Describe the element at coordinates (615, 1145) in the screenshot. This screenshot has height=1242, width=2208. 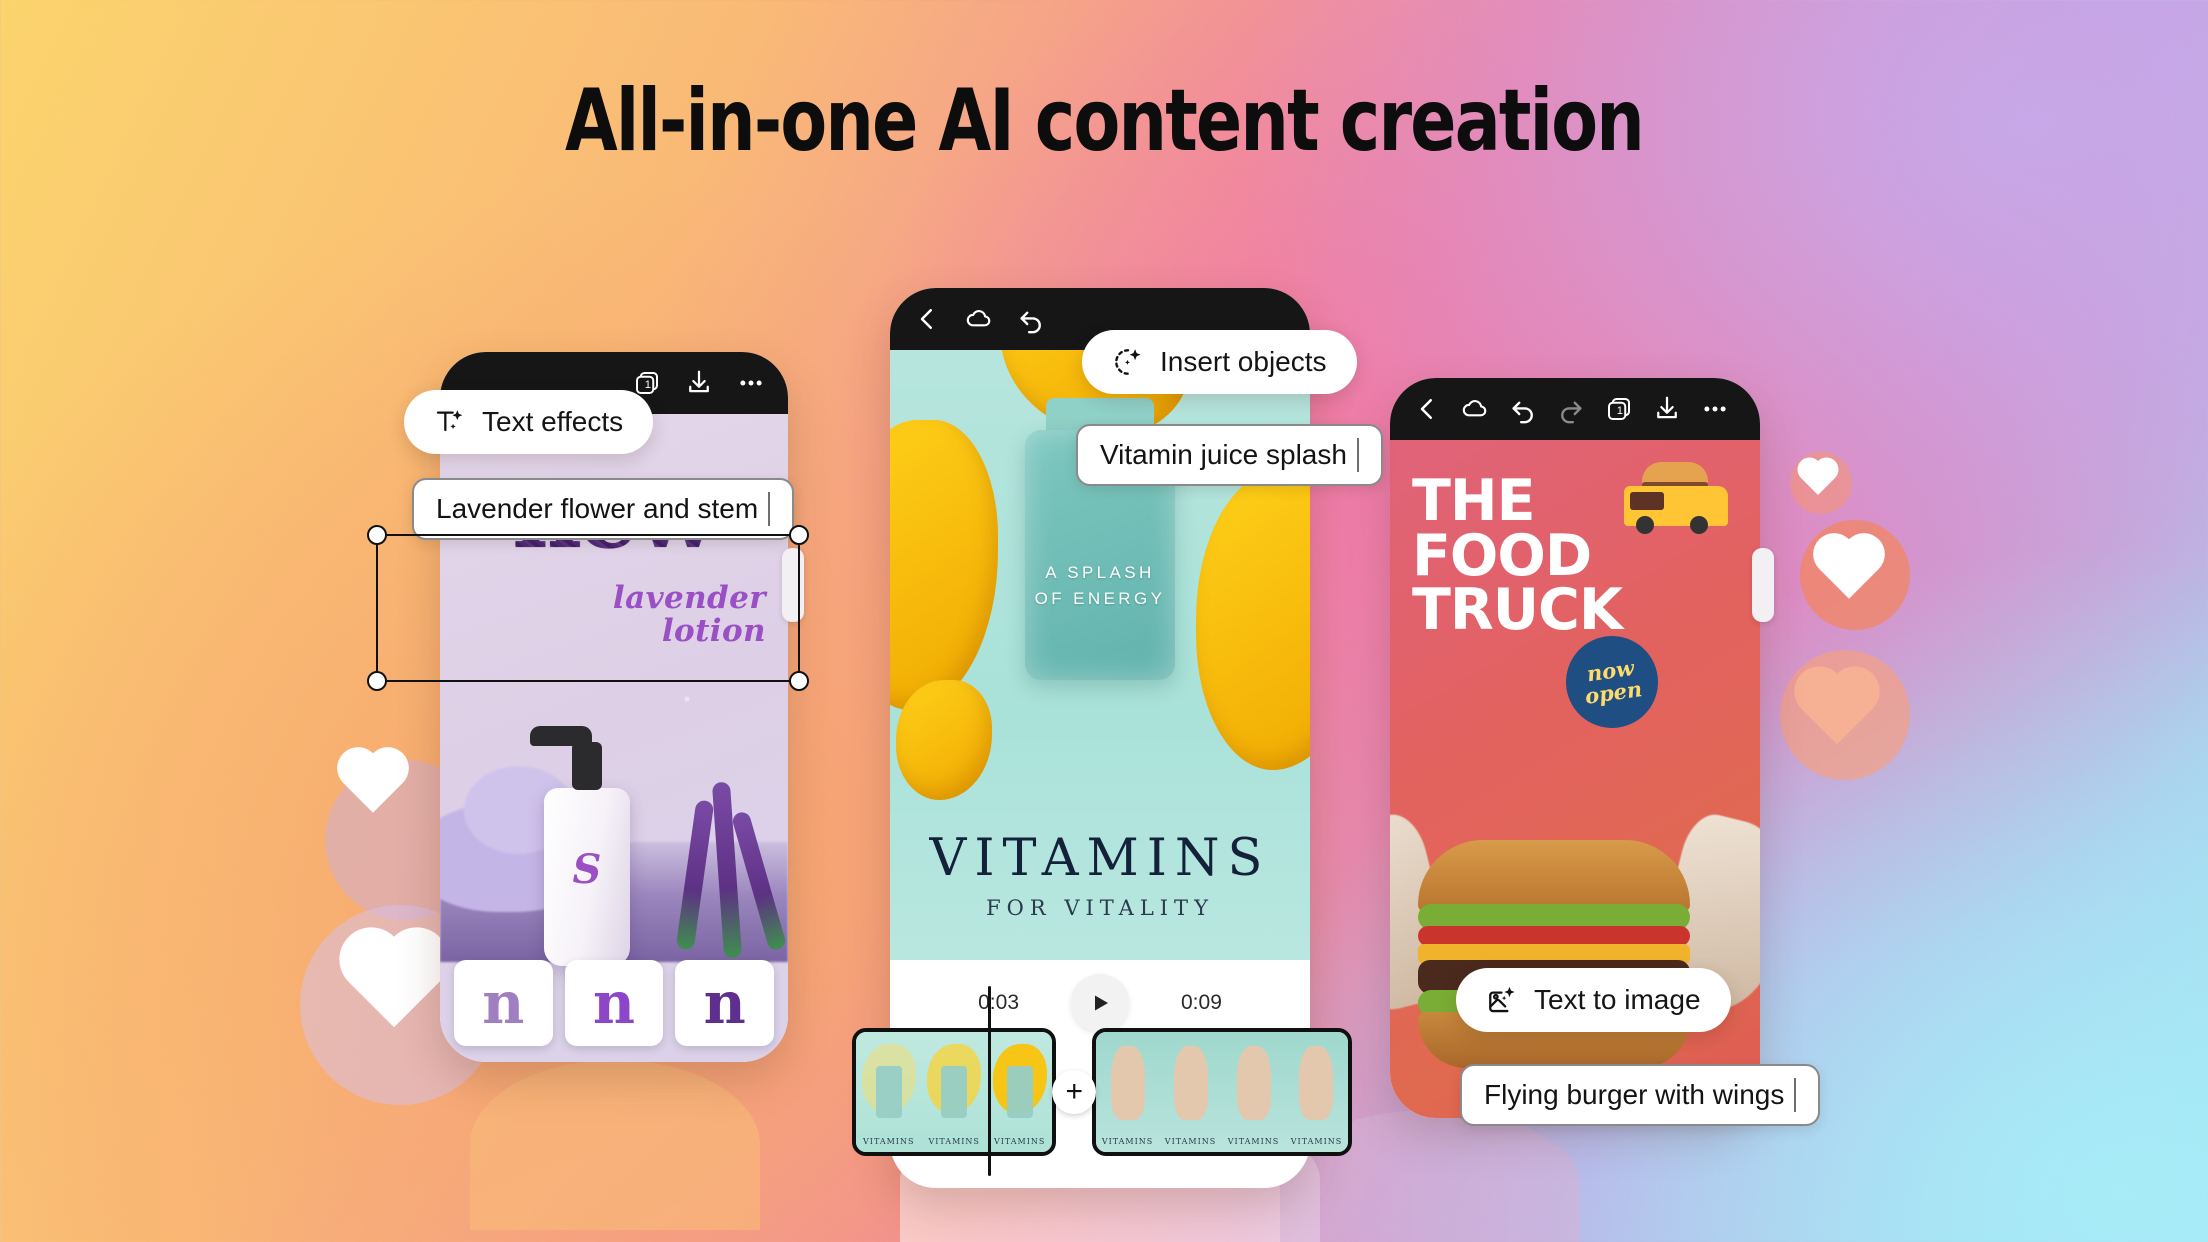
I see `decor-circle-bottom-left` at that location.